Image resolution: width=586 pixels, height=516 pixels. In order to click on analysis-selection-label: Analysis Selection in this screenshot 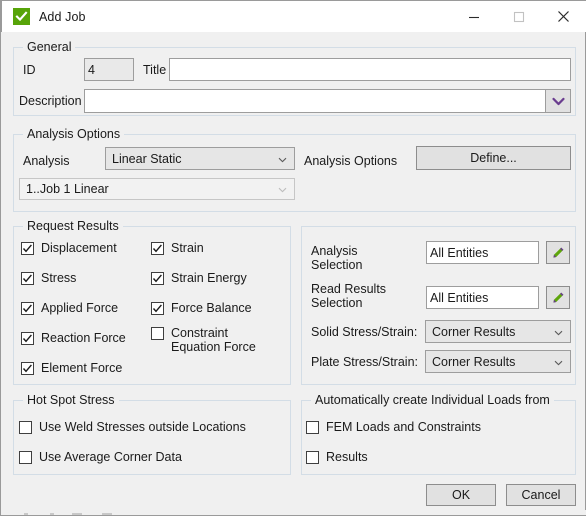, I will do `click(337, 258)`.